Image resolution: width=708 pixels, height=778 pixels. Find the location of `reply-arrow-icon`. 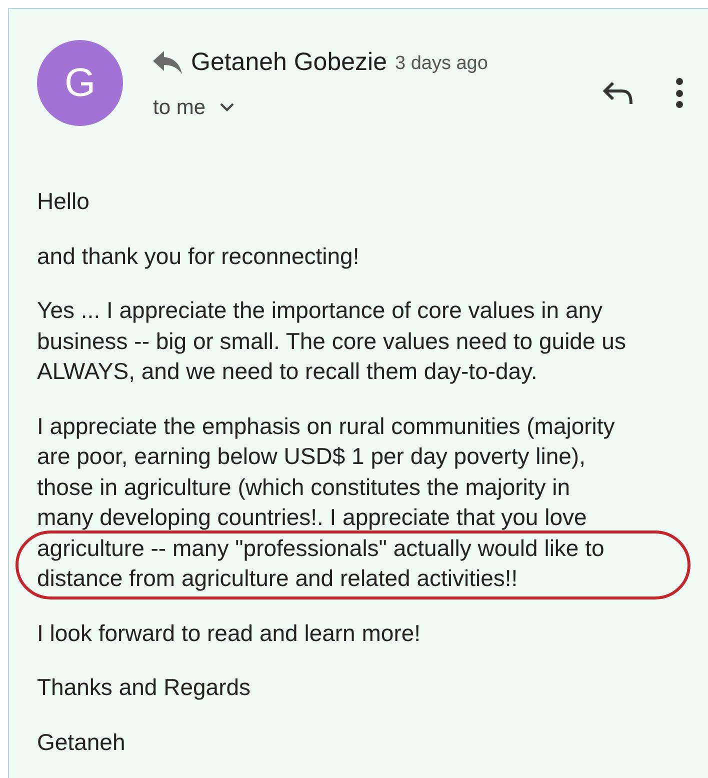

reply-arrow-icon is located at coordinates (168, 62).